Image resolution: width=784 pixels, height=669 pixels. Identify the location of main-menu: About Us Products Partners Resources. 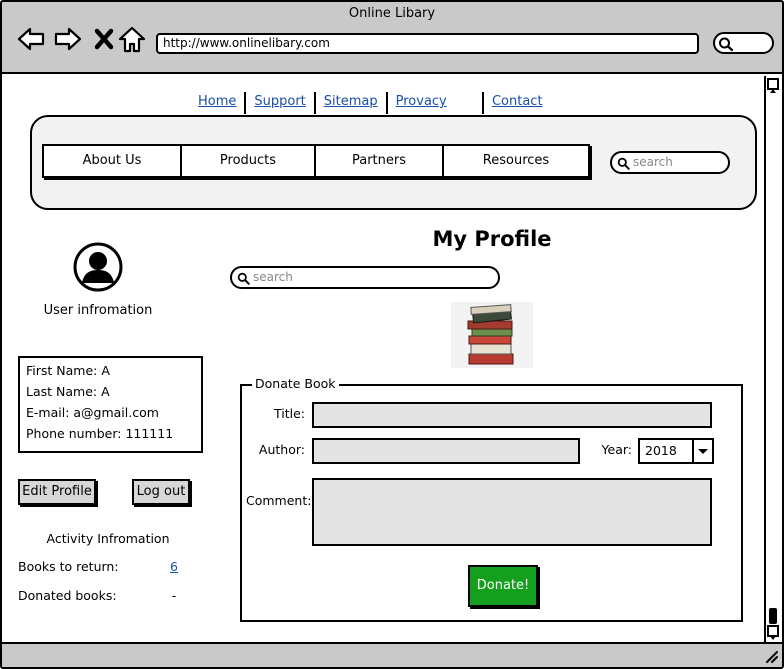
(316, 161).